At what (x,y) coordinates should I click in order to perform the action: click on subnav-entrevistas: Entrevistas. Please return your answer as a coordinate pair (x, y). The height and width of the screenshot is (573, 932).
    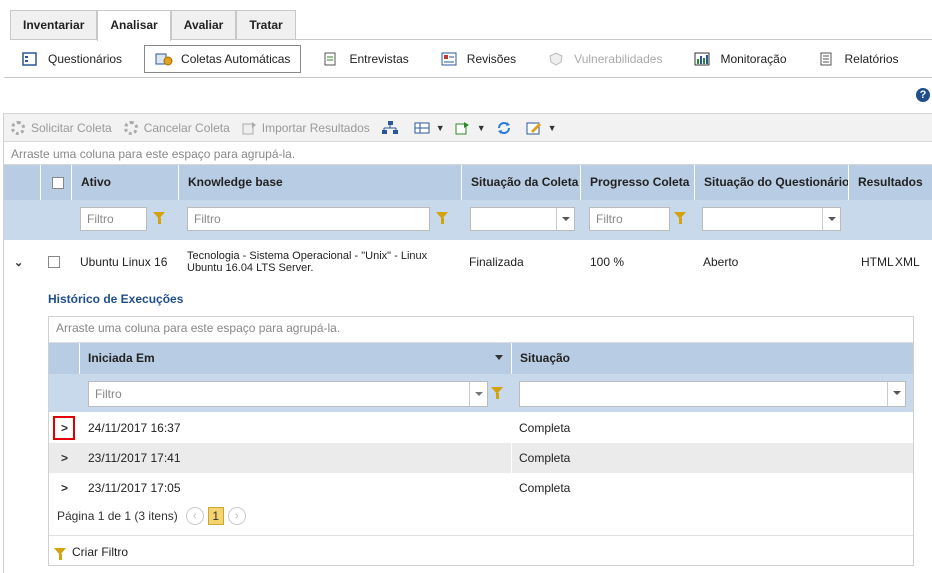
    Looking at the image, I should click on (365, 59).